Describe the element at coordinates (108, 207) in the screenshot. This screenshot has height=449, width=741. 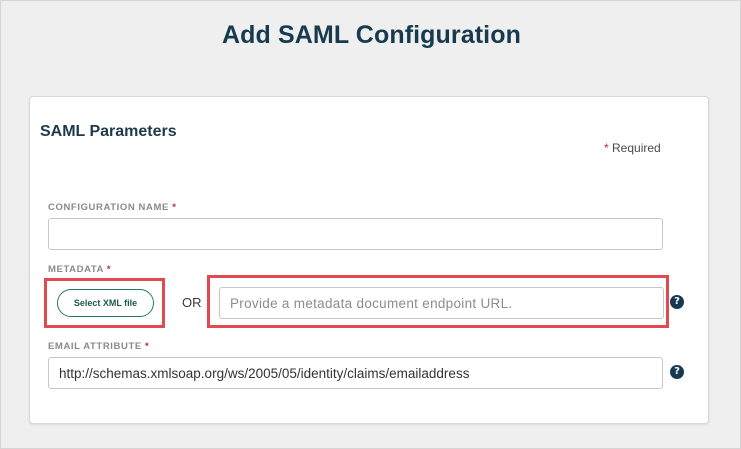
I see `configuration-name-label-text: CONFIGURATION NAME` at that location.